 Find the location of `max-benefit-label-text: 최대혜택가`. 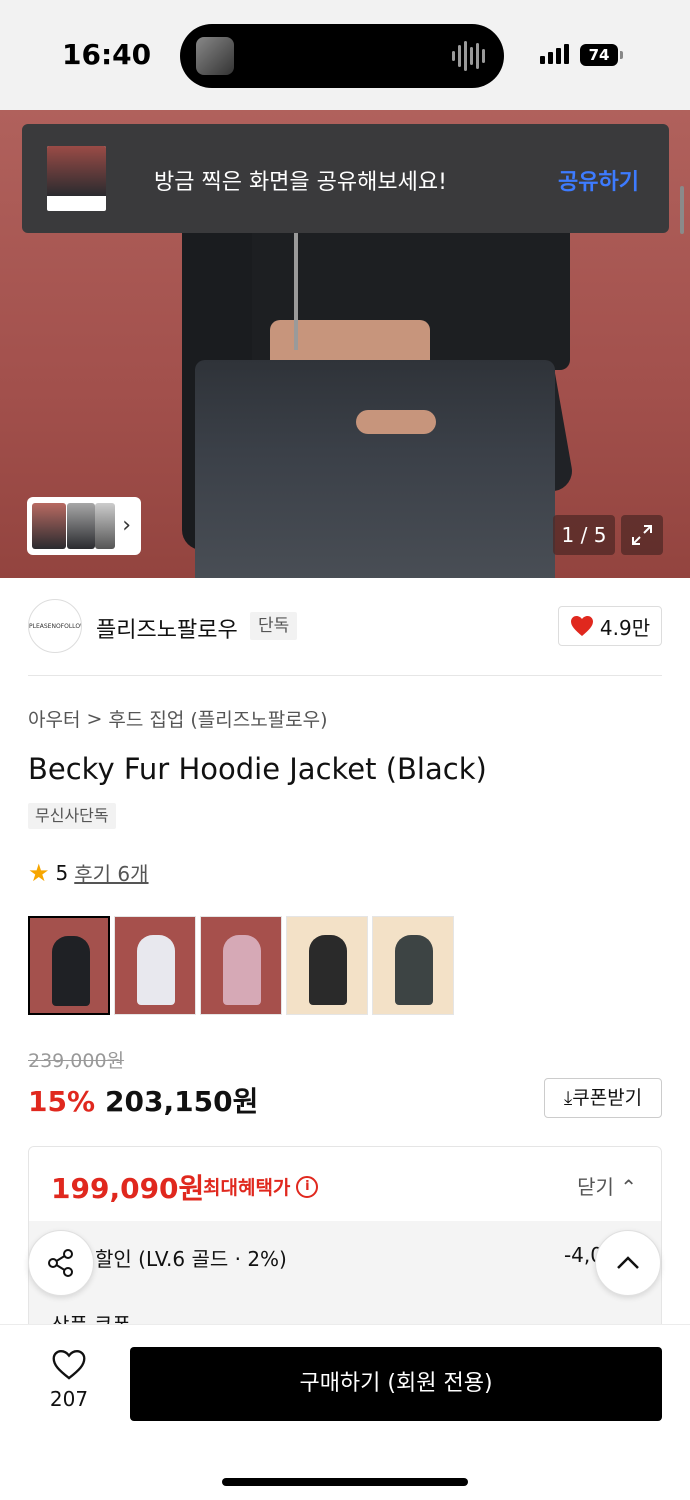

max-benefit-label-text: 최대혜택가 is located at coordinates (247, 1188).